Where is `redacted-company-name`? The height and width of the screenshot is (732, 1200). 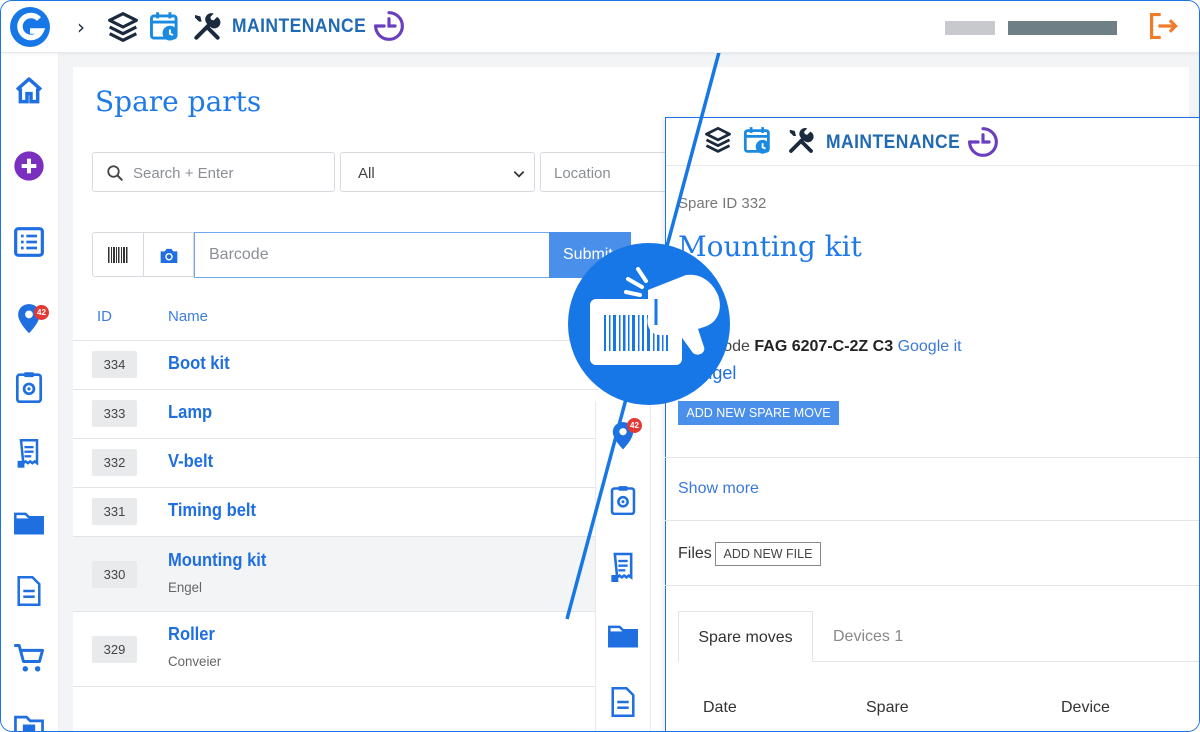
redacted-company-name is located at coordinates (1062, 28).